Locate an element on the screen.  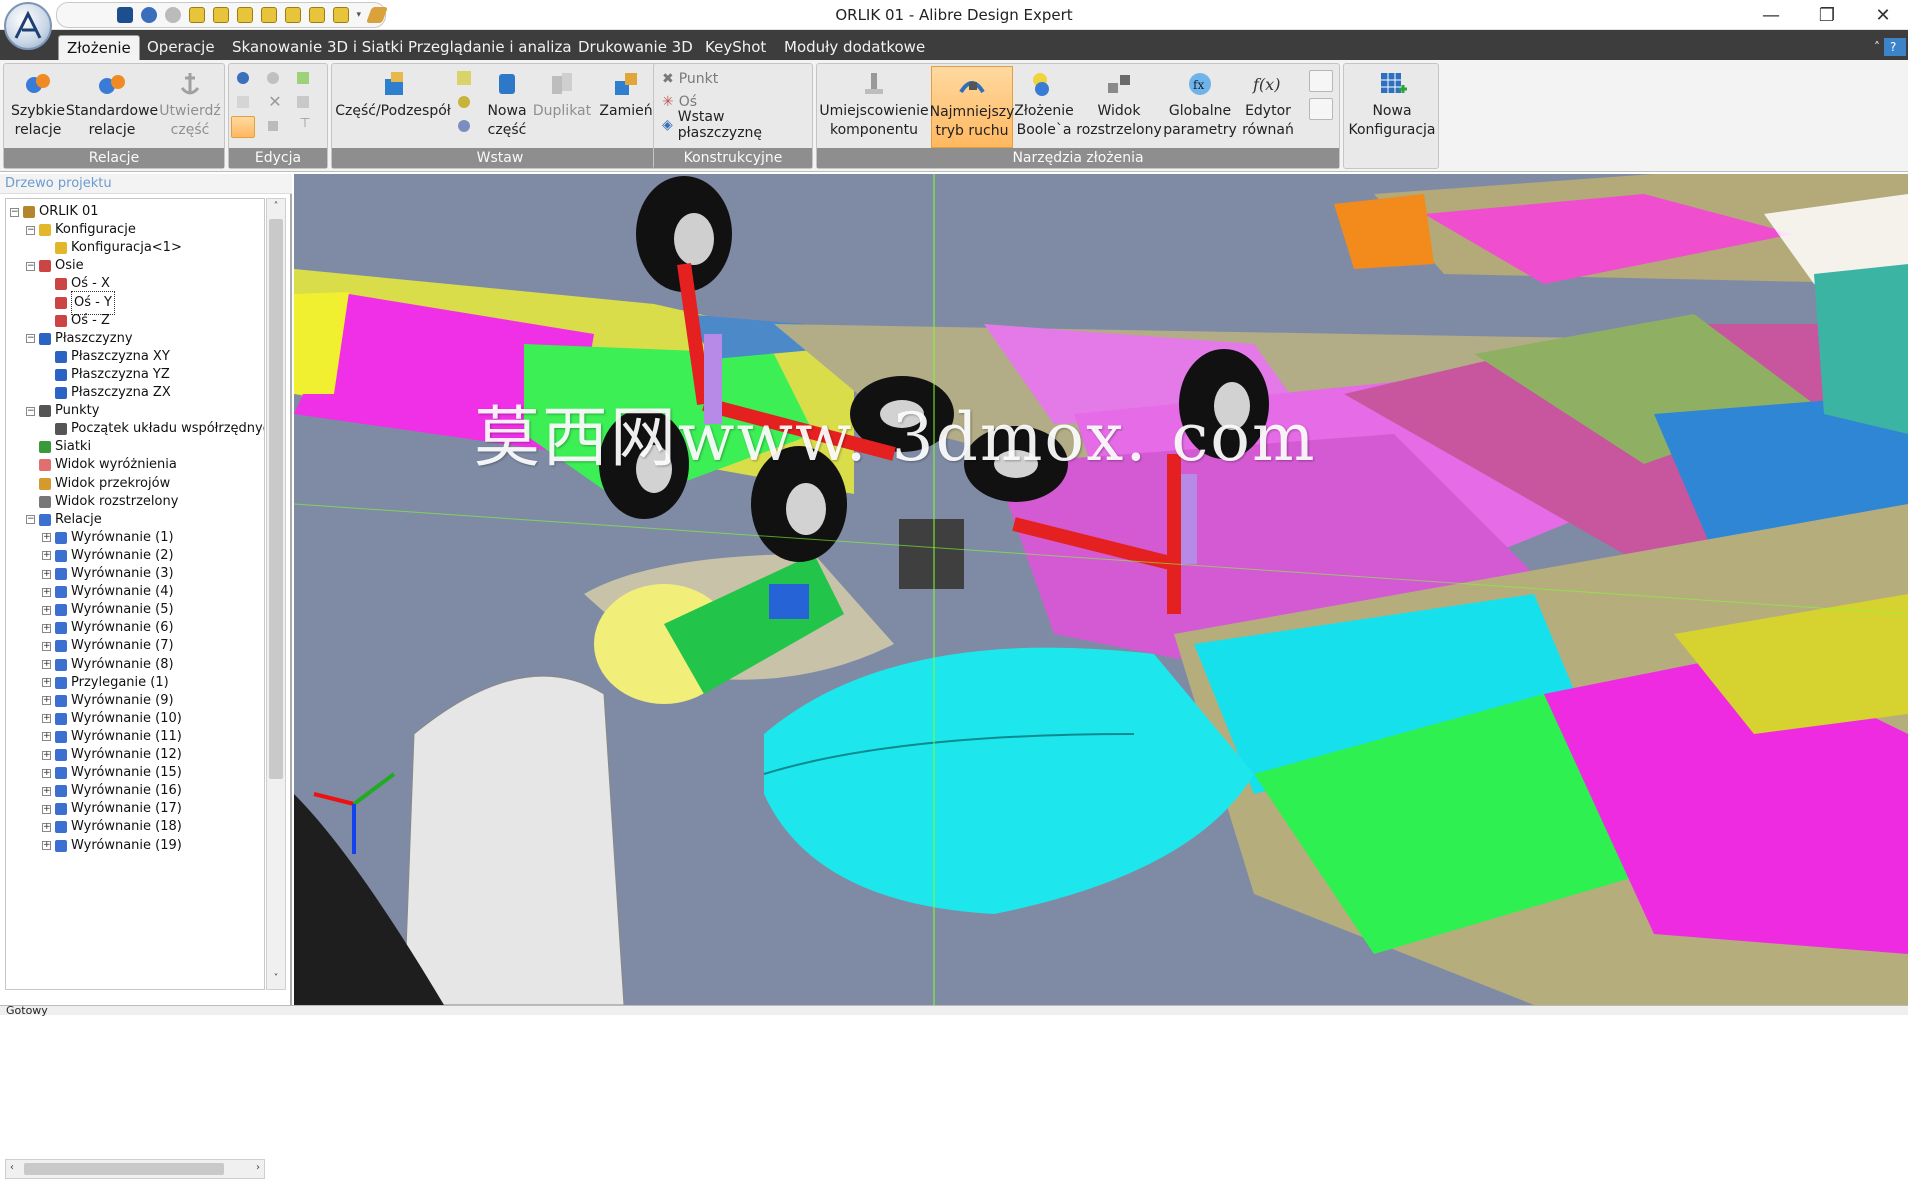
anchor-part-button: Utwierdź część is located at coordinates (190, 107).